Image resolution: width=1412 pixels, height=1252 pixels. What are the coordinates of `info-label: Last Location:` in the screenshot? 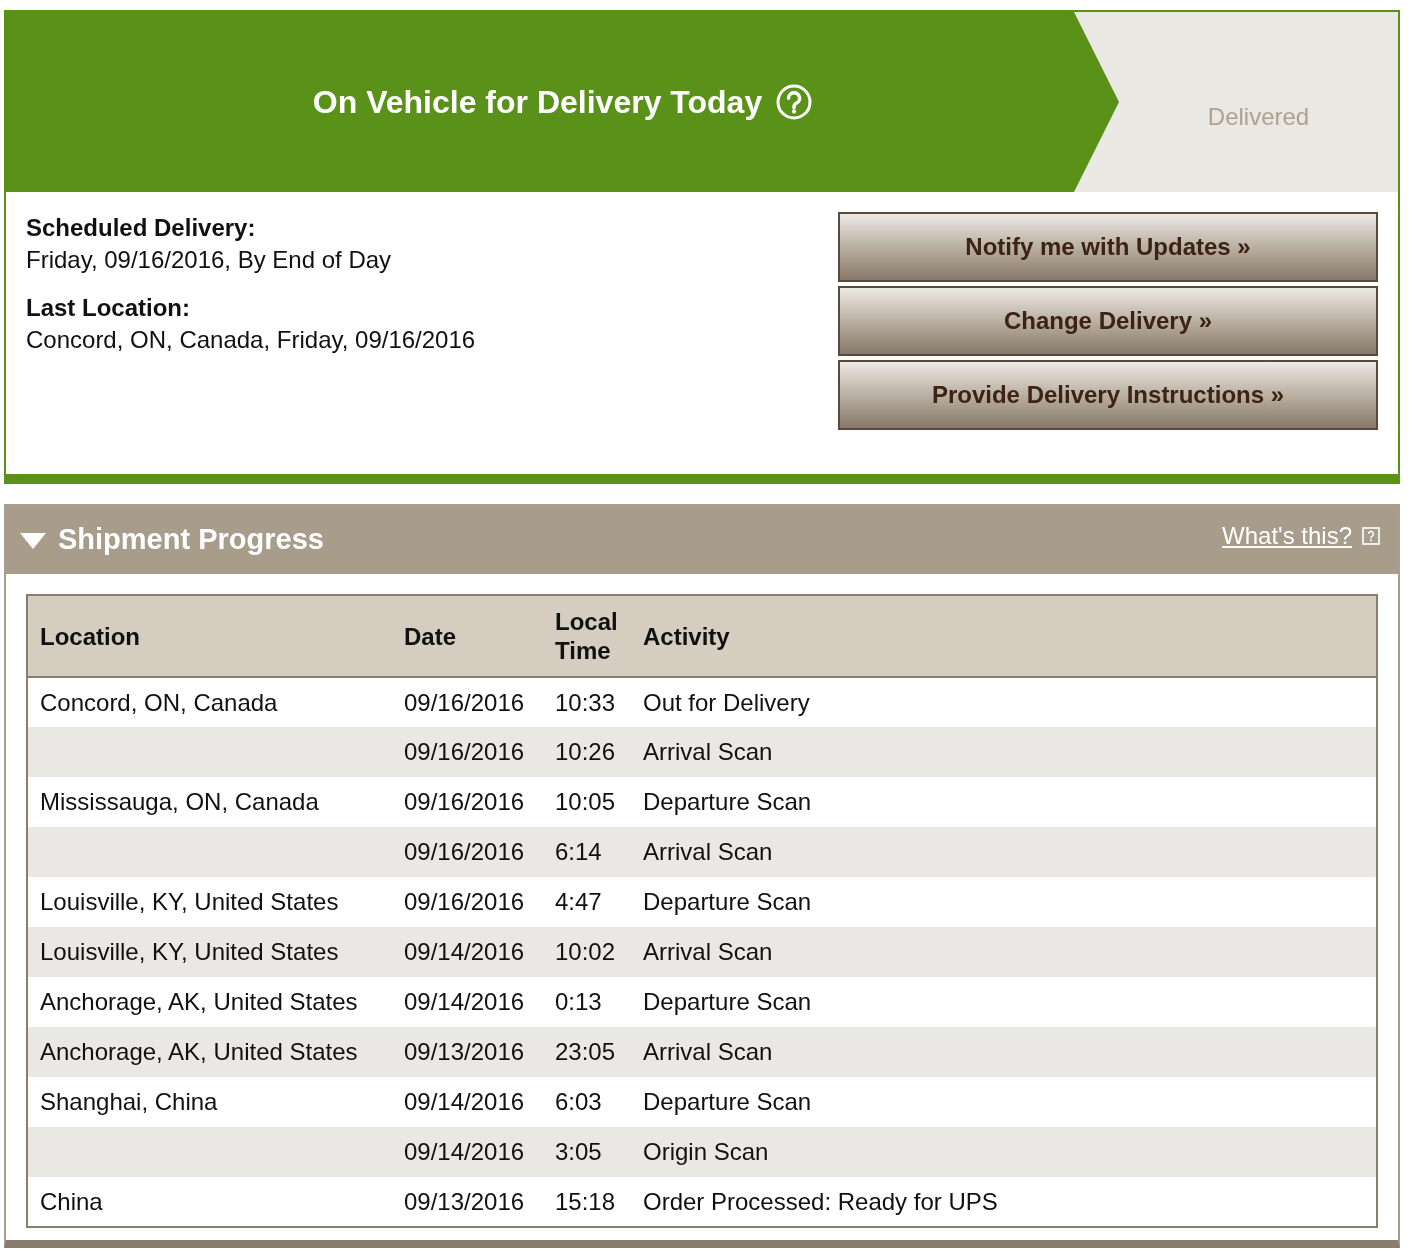 It's located at (108, 308).